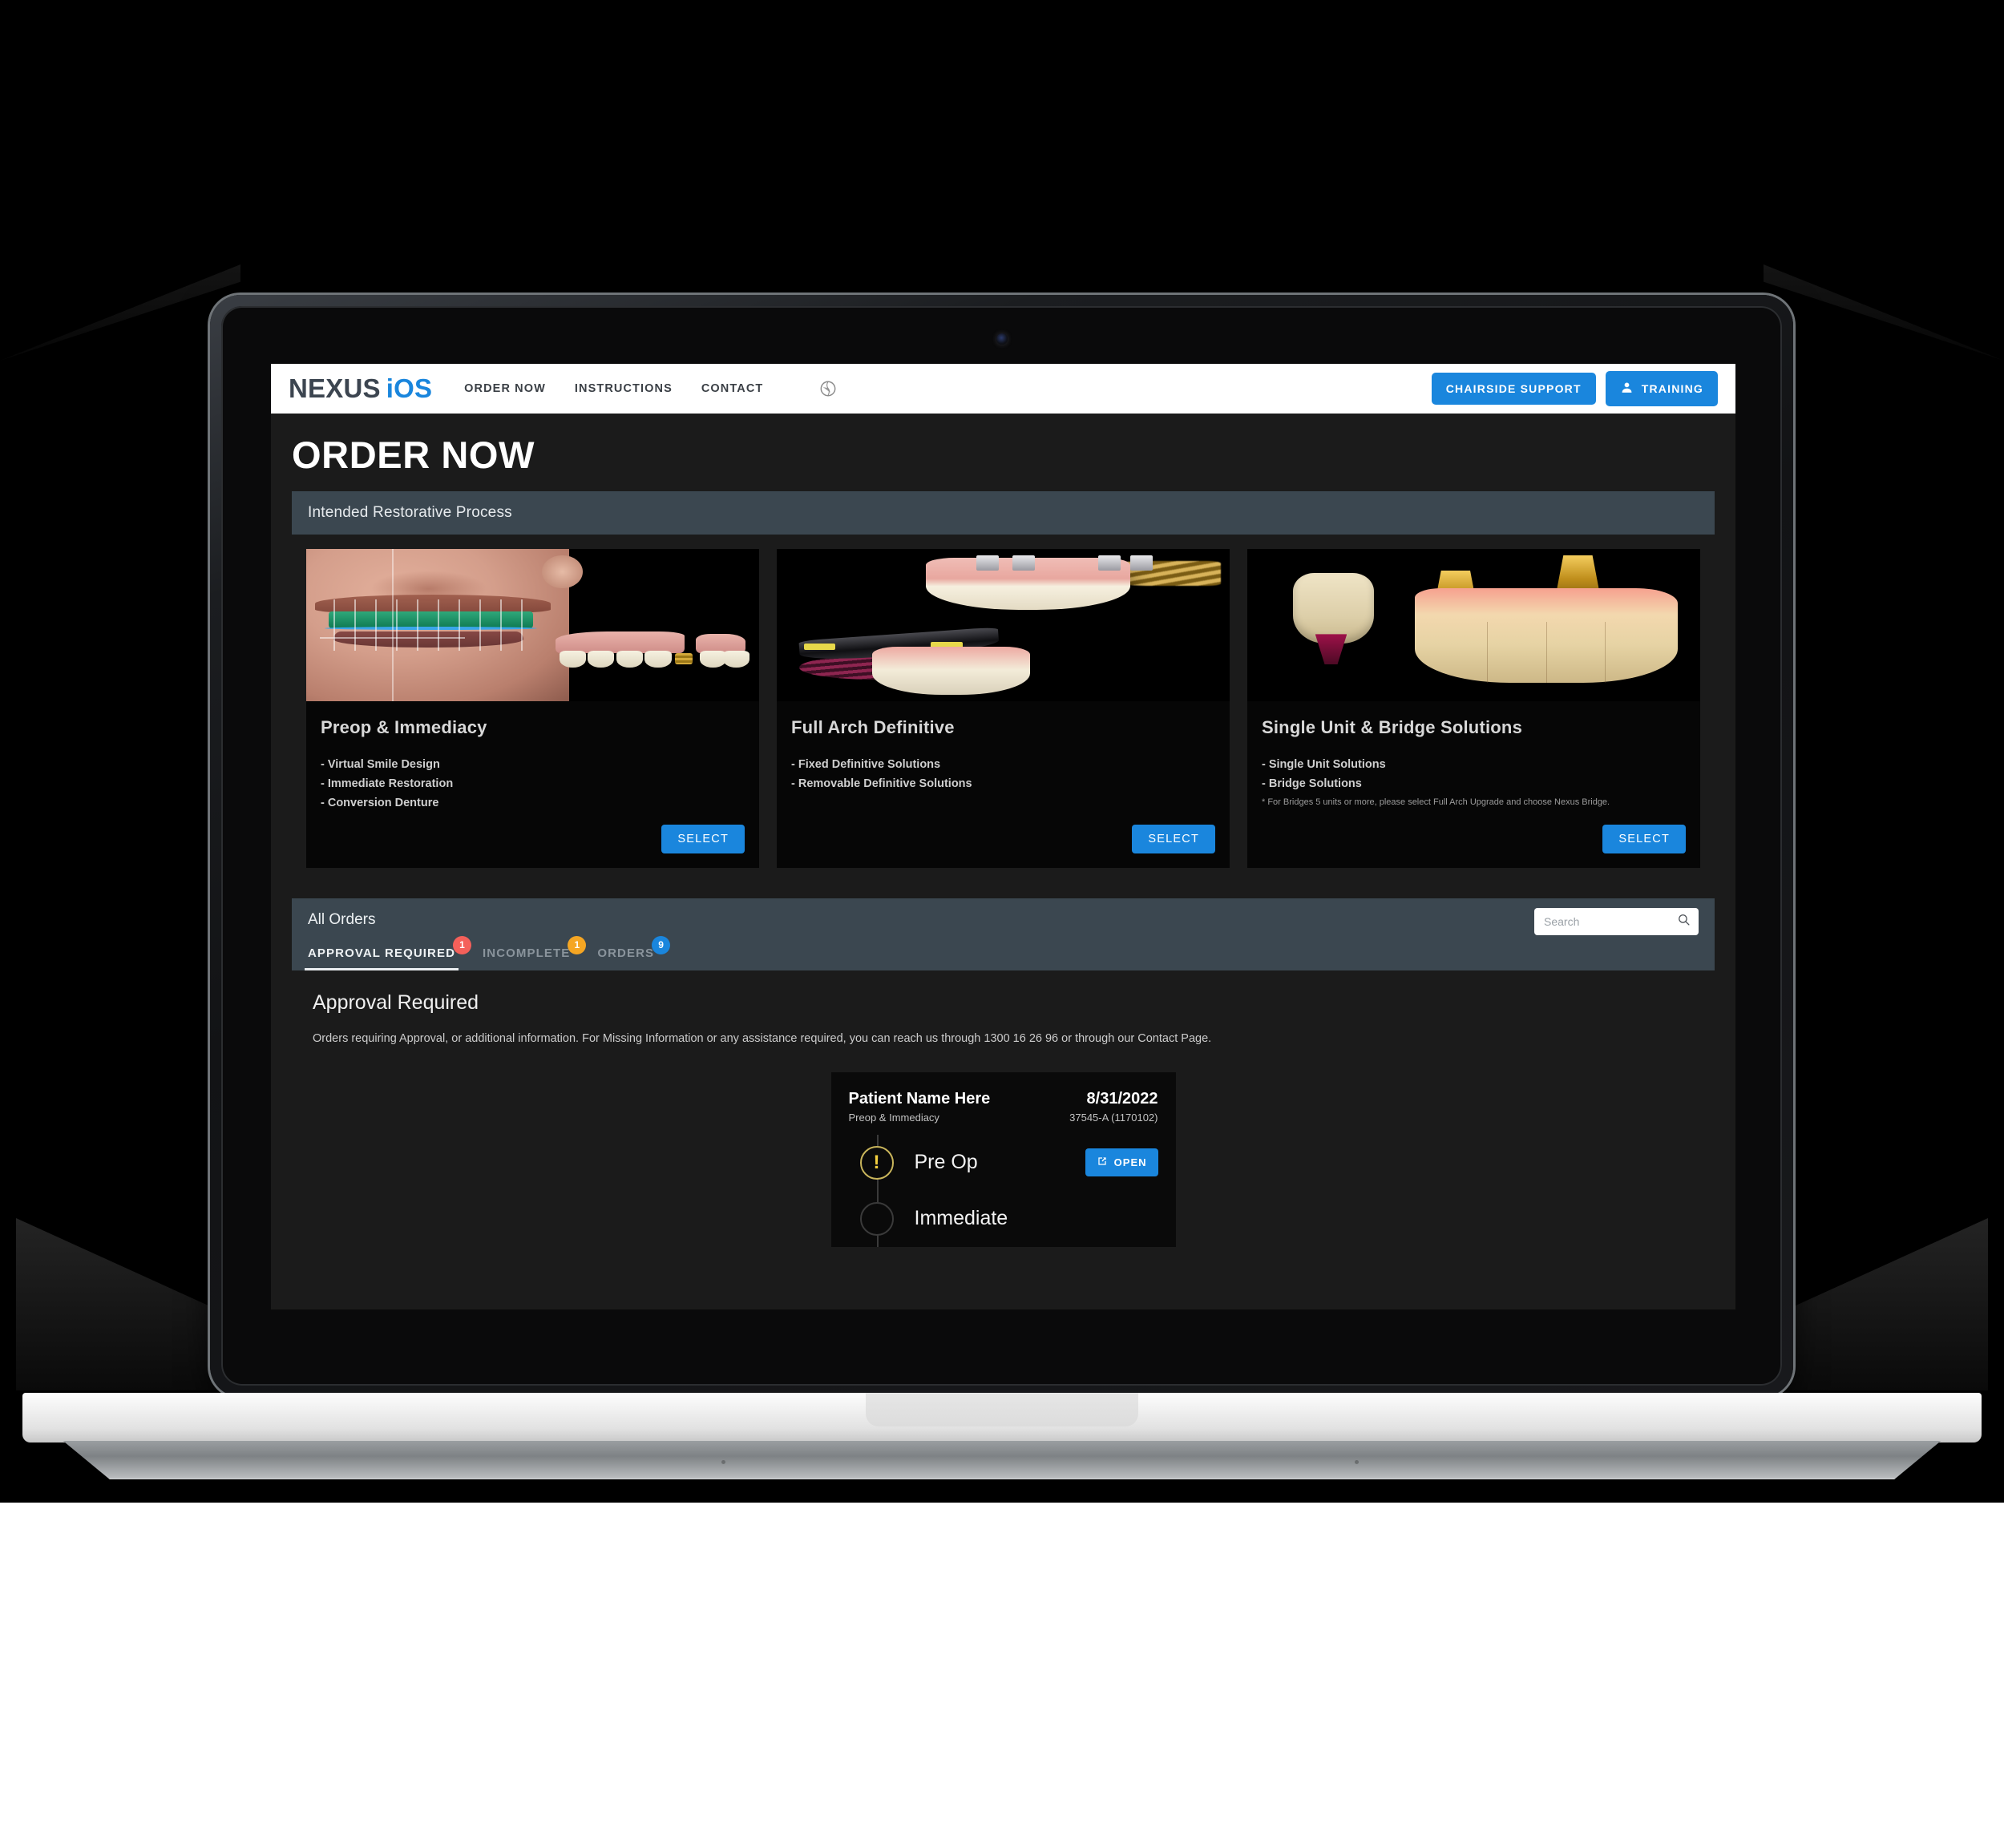  Describe the element at coordinates (396, 1003) in the screenshot. I see `orders-content-heading: Approval Required` at that location.